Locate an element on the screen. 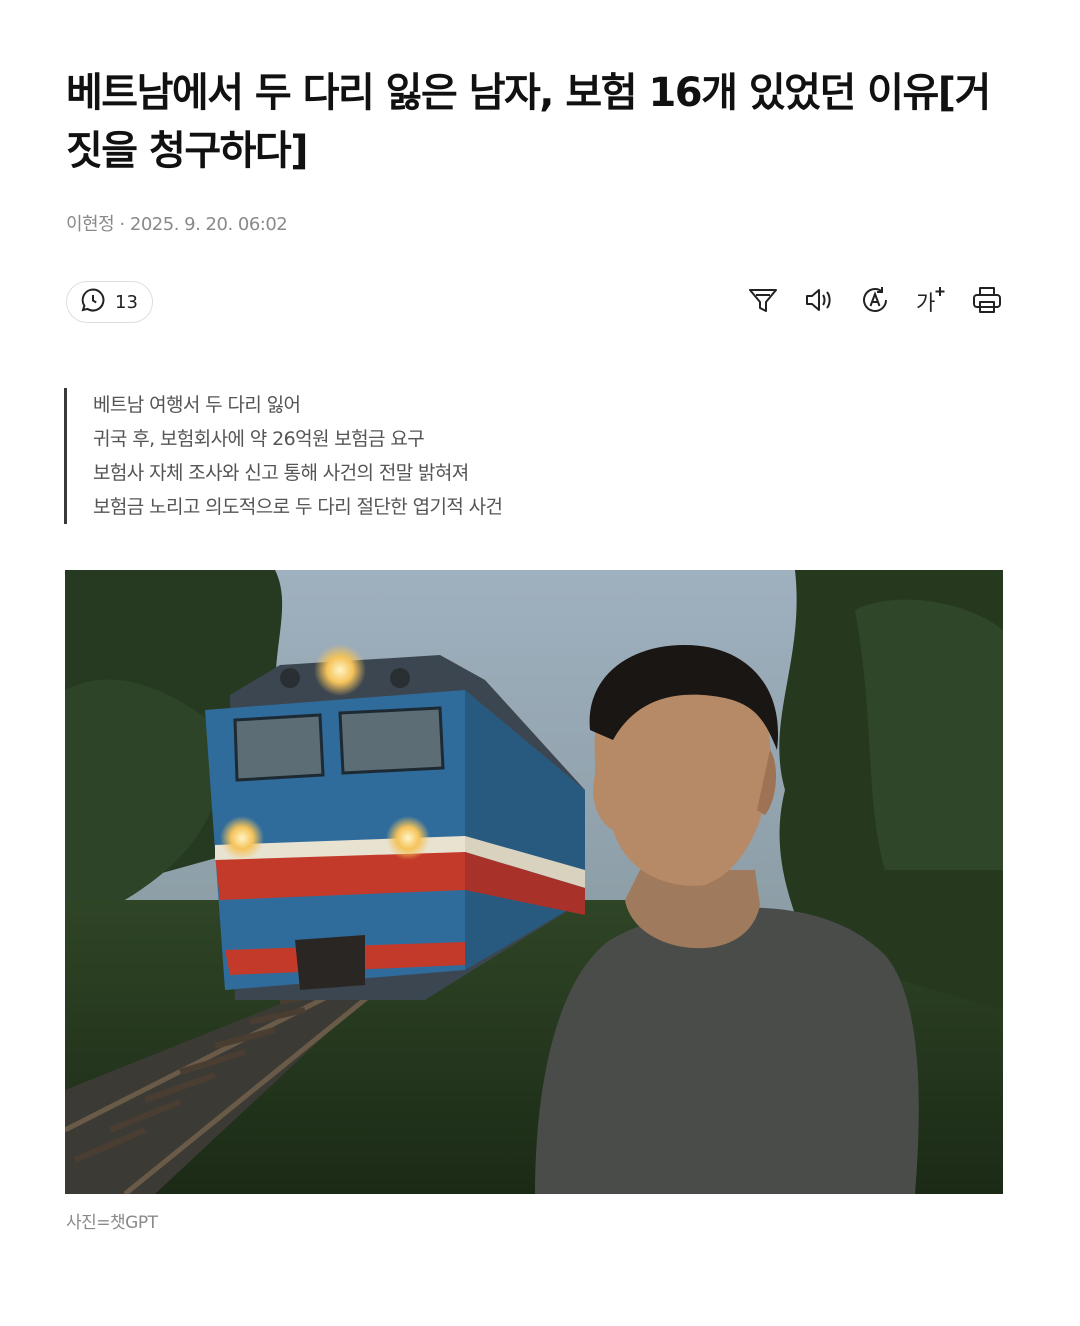 This screenshot has height=1326, width=1080. speaker-icon is located at coordinates (819, 302).